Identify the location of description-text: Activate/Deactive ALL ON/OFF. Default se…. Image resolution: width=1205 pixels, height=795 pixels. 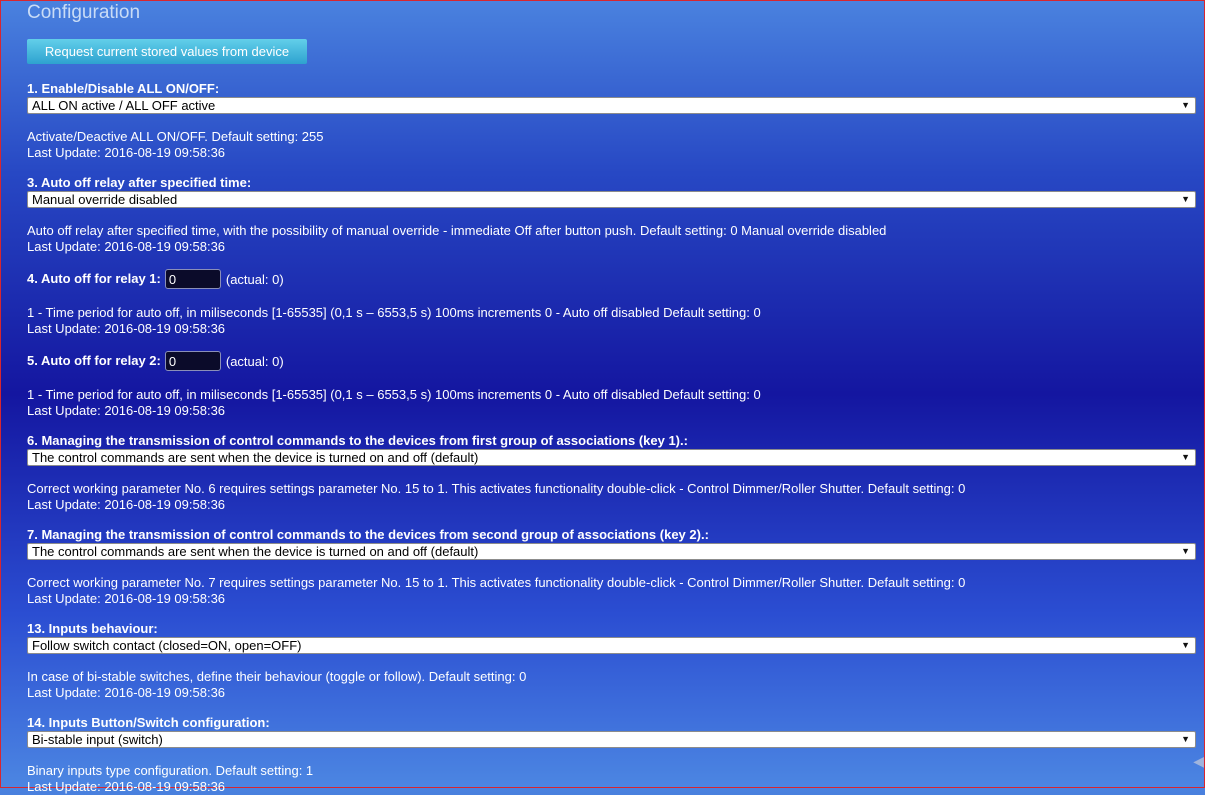
(175, 136).